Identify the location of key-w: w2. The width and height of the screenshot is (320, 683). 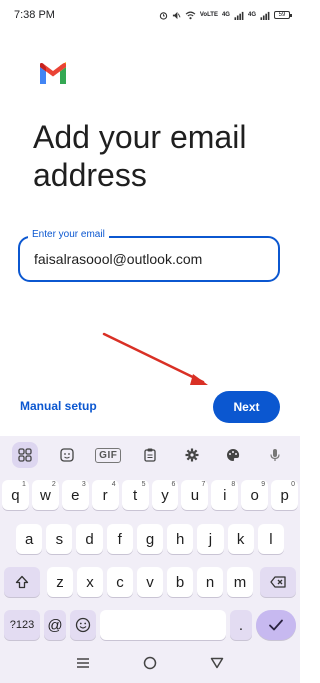
(45, 495).